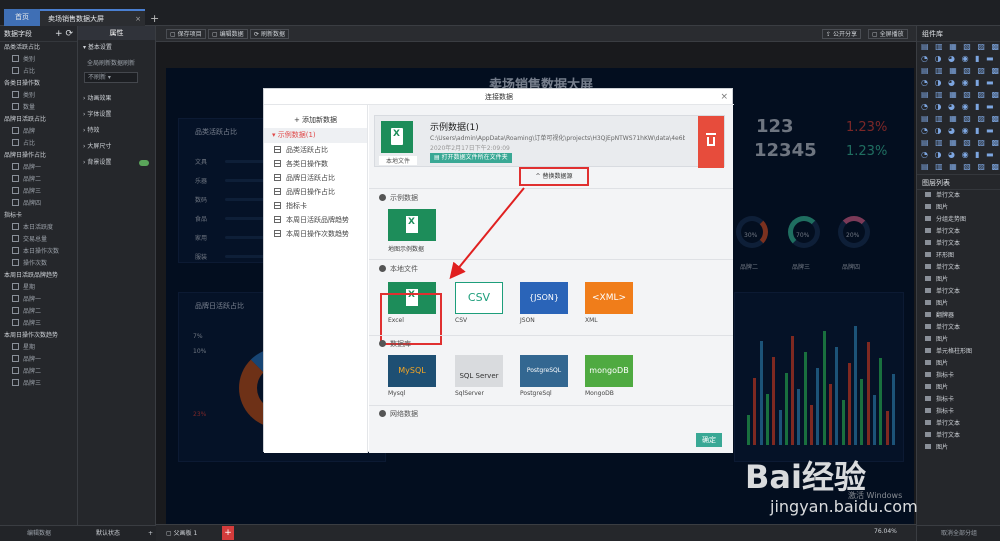  What do you see at coordinates (315, 234) in the screenshot?
I see `table-item: 本周日操作次数趋势` at bounding box center [315, 234].